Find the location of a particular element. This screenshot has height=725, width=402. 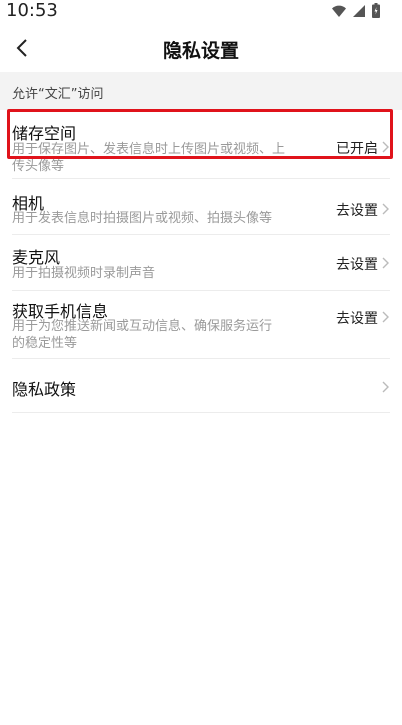

signal-icon is located at coordinates (359, 10).